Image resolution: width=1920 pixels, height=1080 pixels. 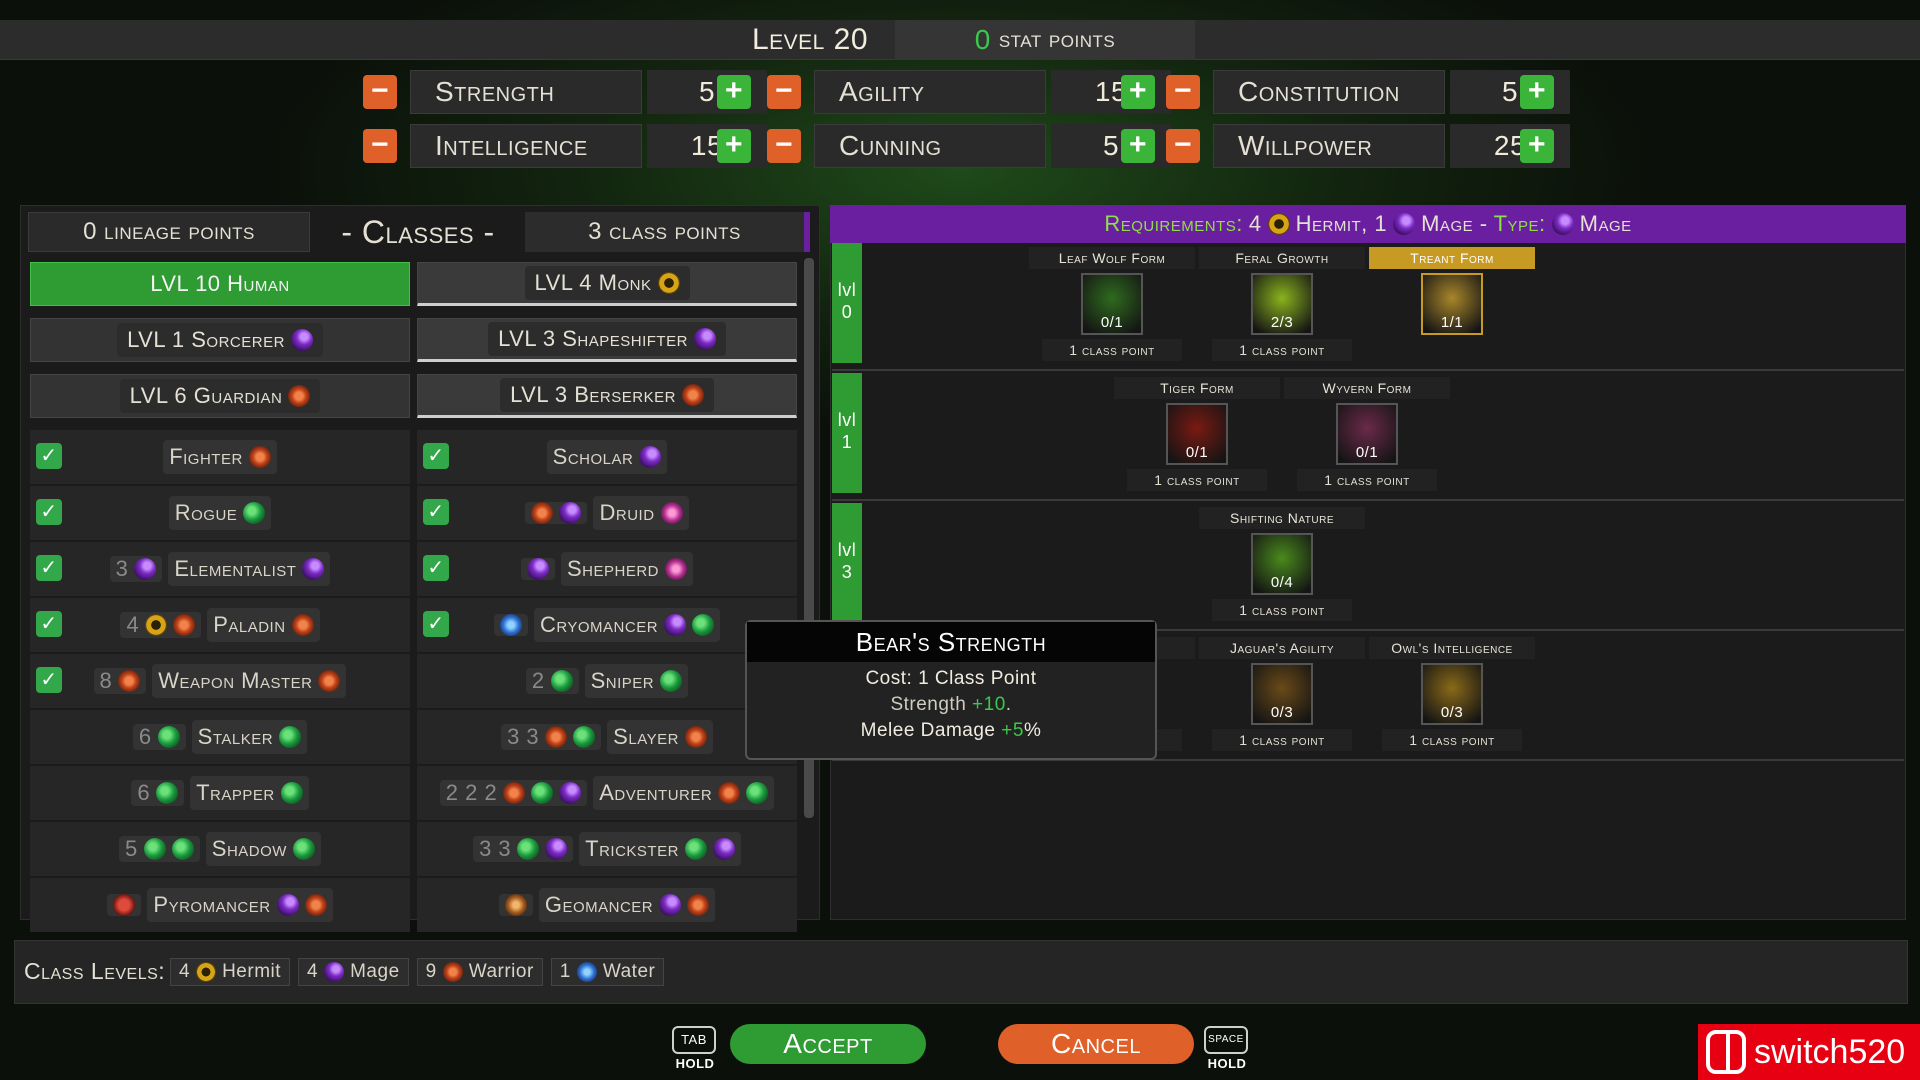 I want to click on class-row-stalker: 6 Stalker, so click(x=220, y=737).